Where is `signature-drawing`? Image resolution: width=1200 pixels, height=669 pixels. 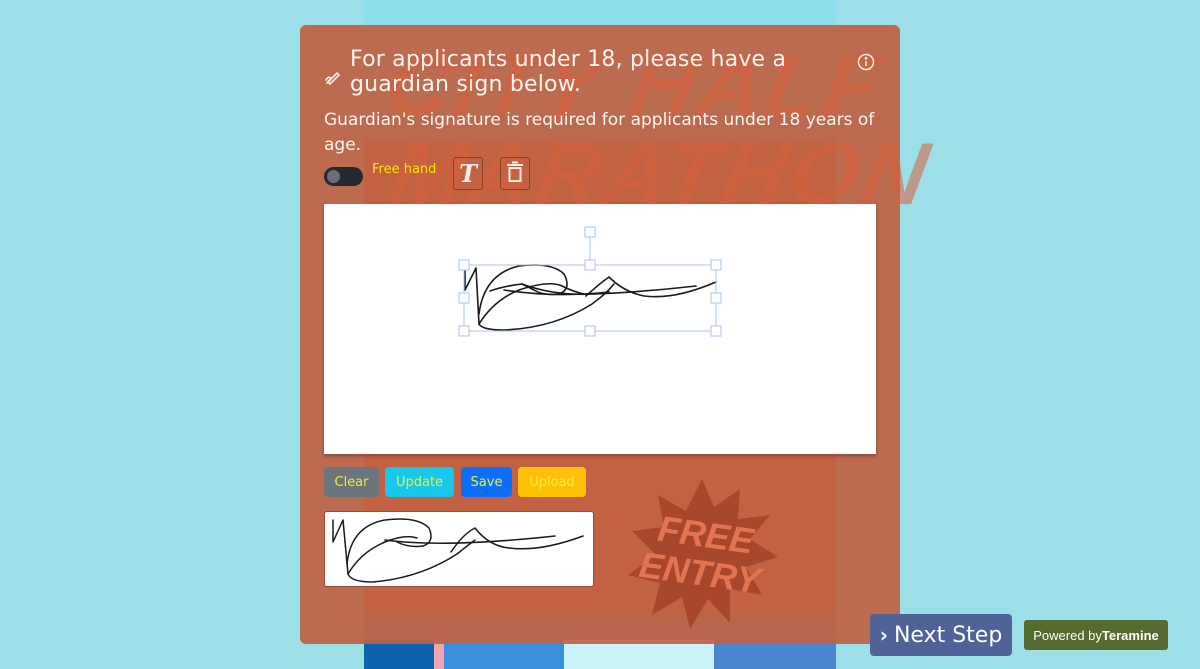 signature-drawing is located at coordinates (590, 281).